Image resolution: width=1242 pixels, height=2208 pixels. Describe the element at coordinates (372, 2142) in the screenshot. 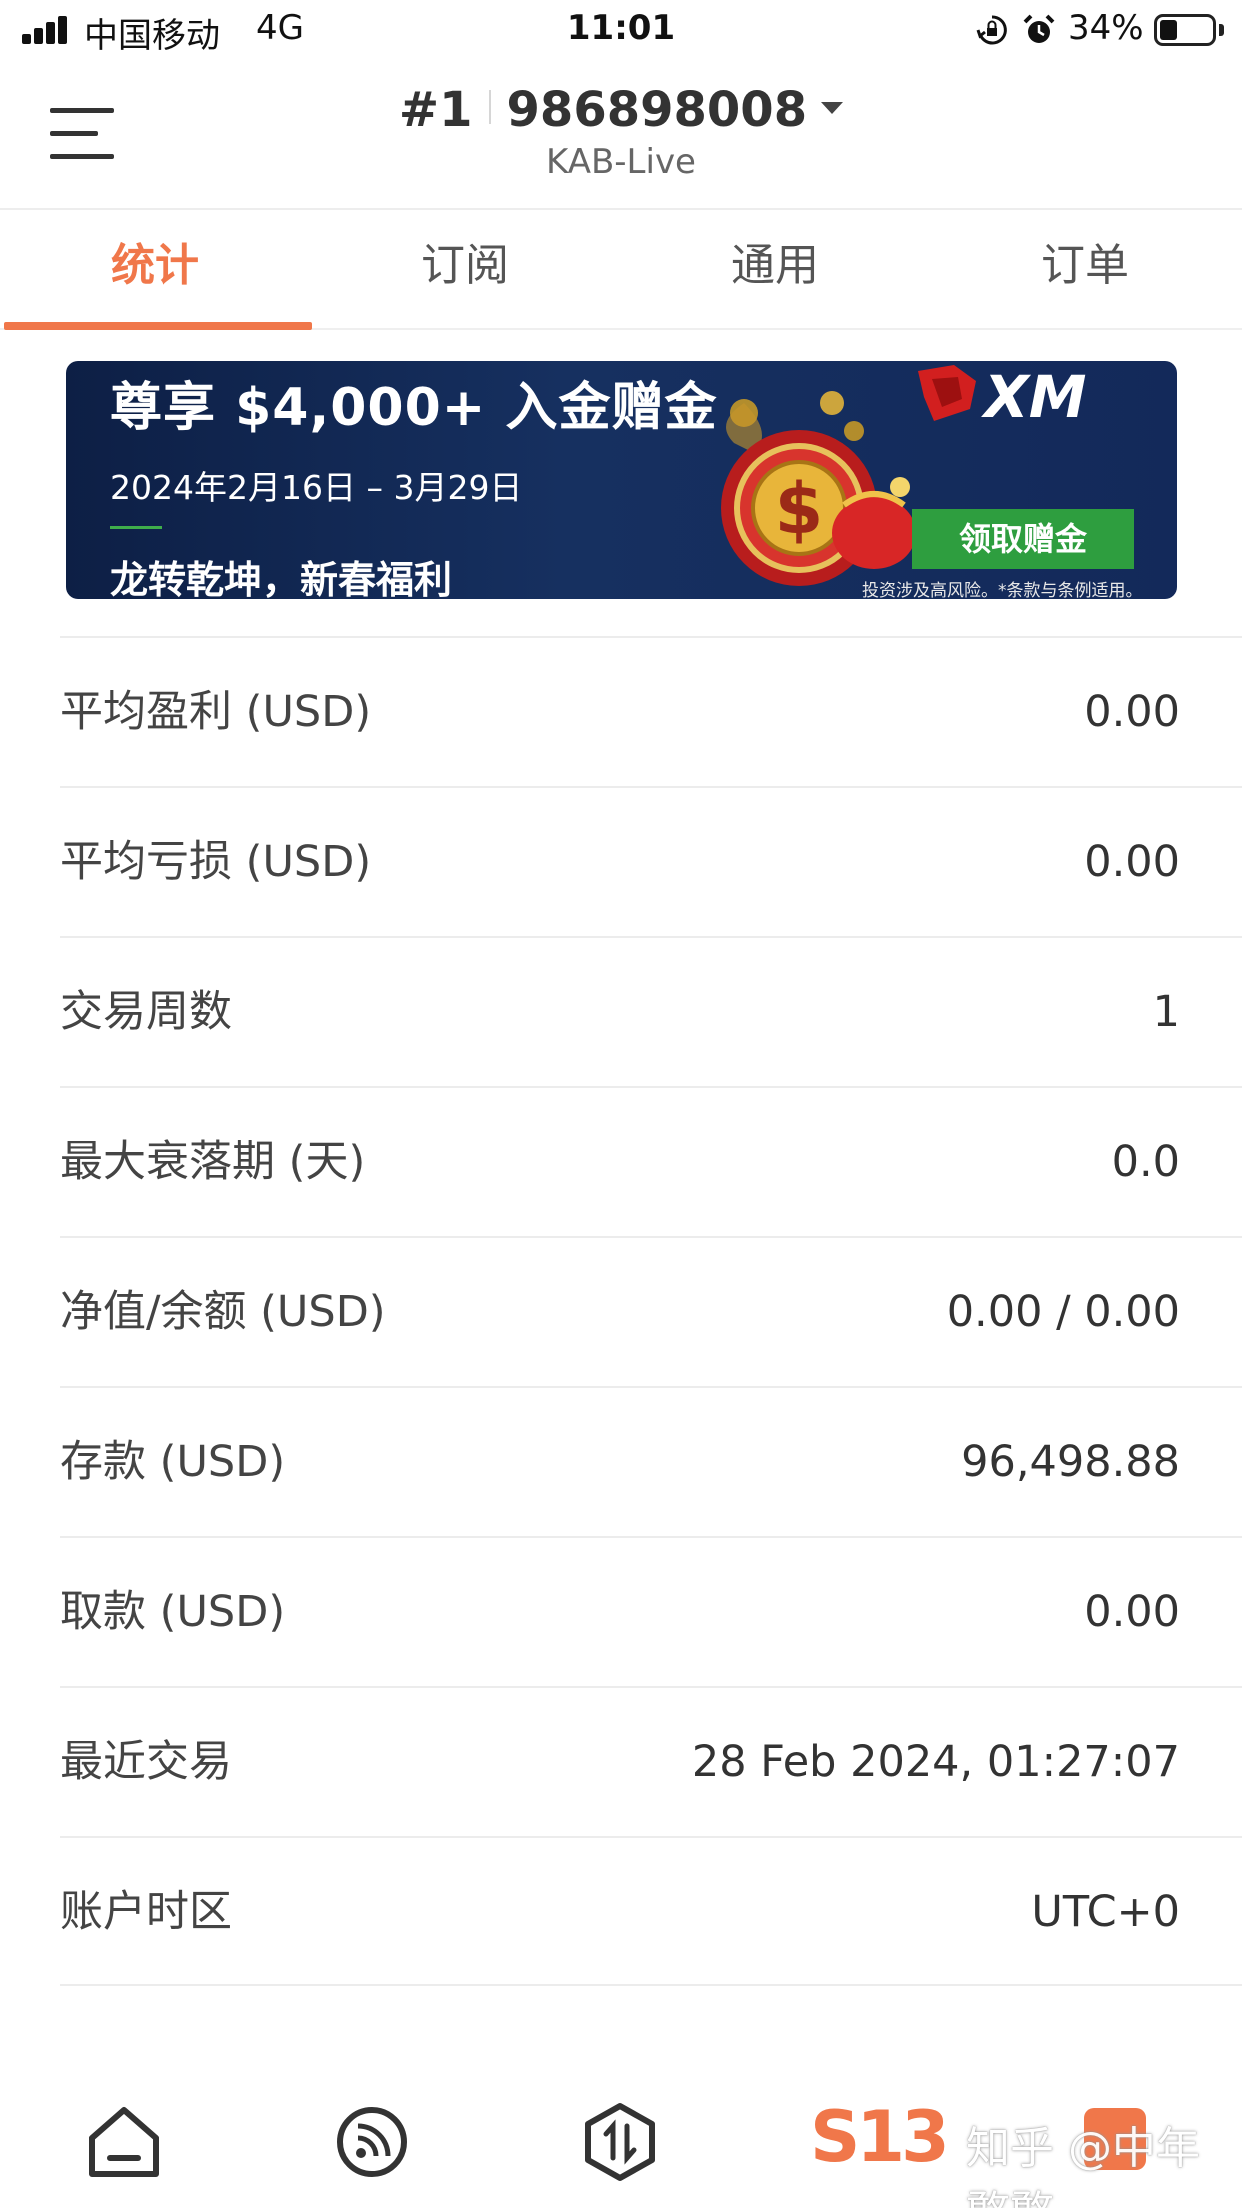

I see `feed-icon` at that location.